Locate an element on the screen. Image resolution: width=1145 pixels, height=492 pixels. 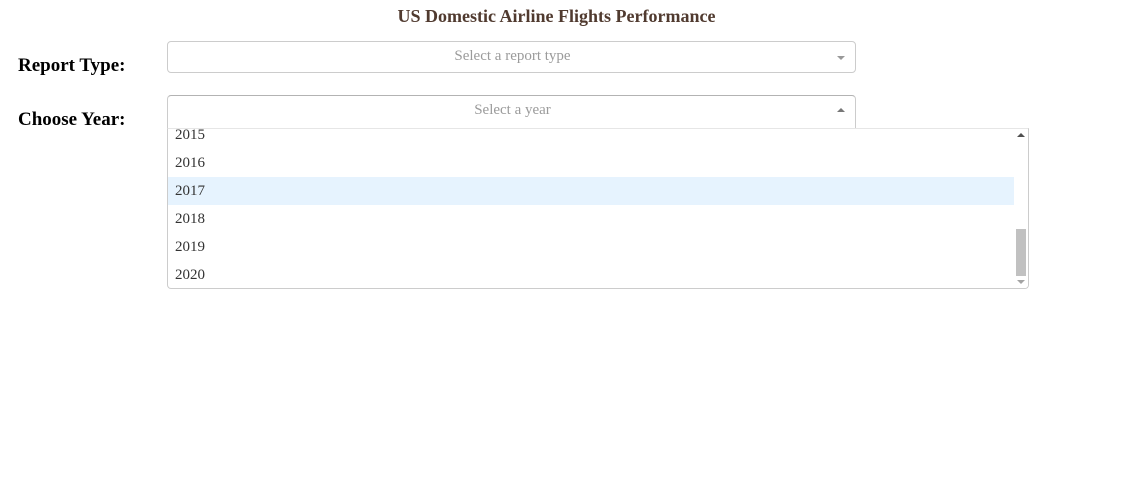
page-title: US Domestic Airline Flights Performance is located at coordinates (556, 16).